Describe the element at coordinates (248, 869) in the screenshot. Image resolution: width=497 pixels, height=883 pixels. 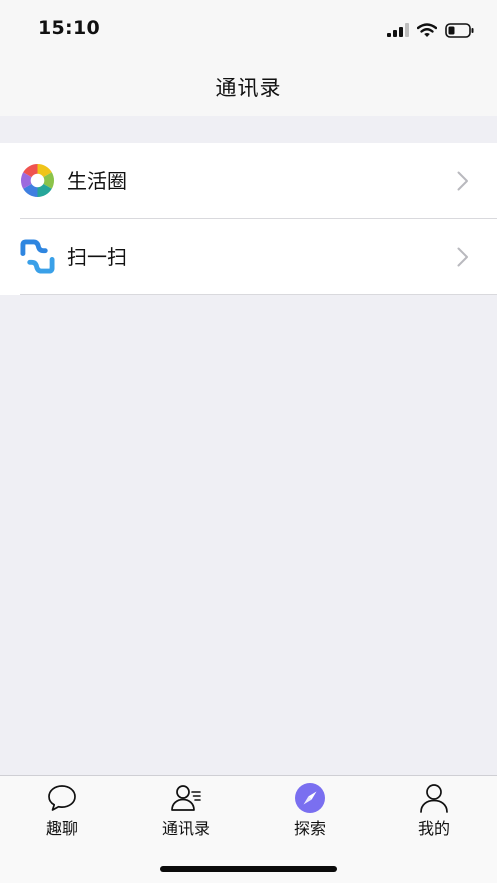
I see `home-indicator` at that location.